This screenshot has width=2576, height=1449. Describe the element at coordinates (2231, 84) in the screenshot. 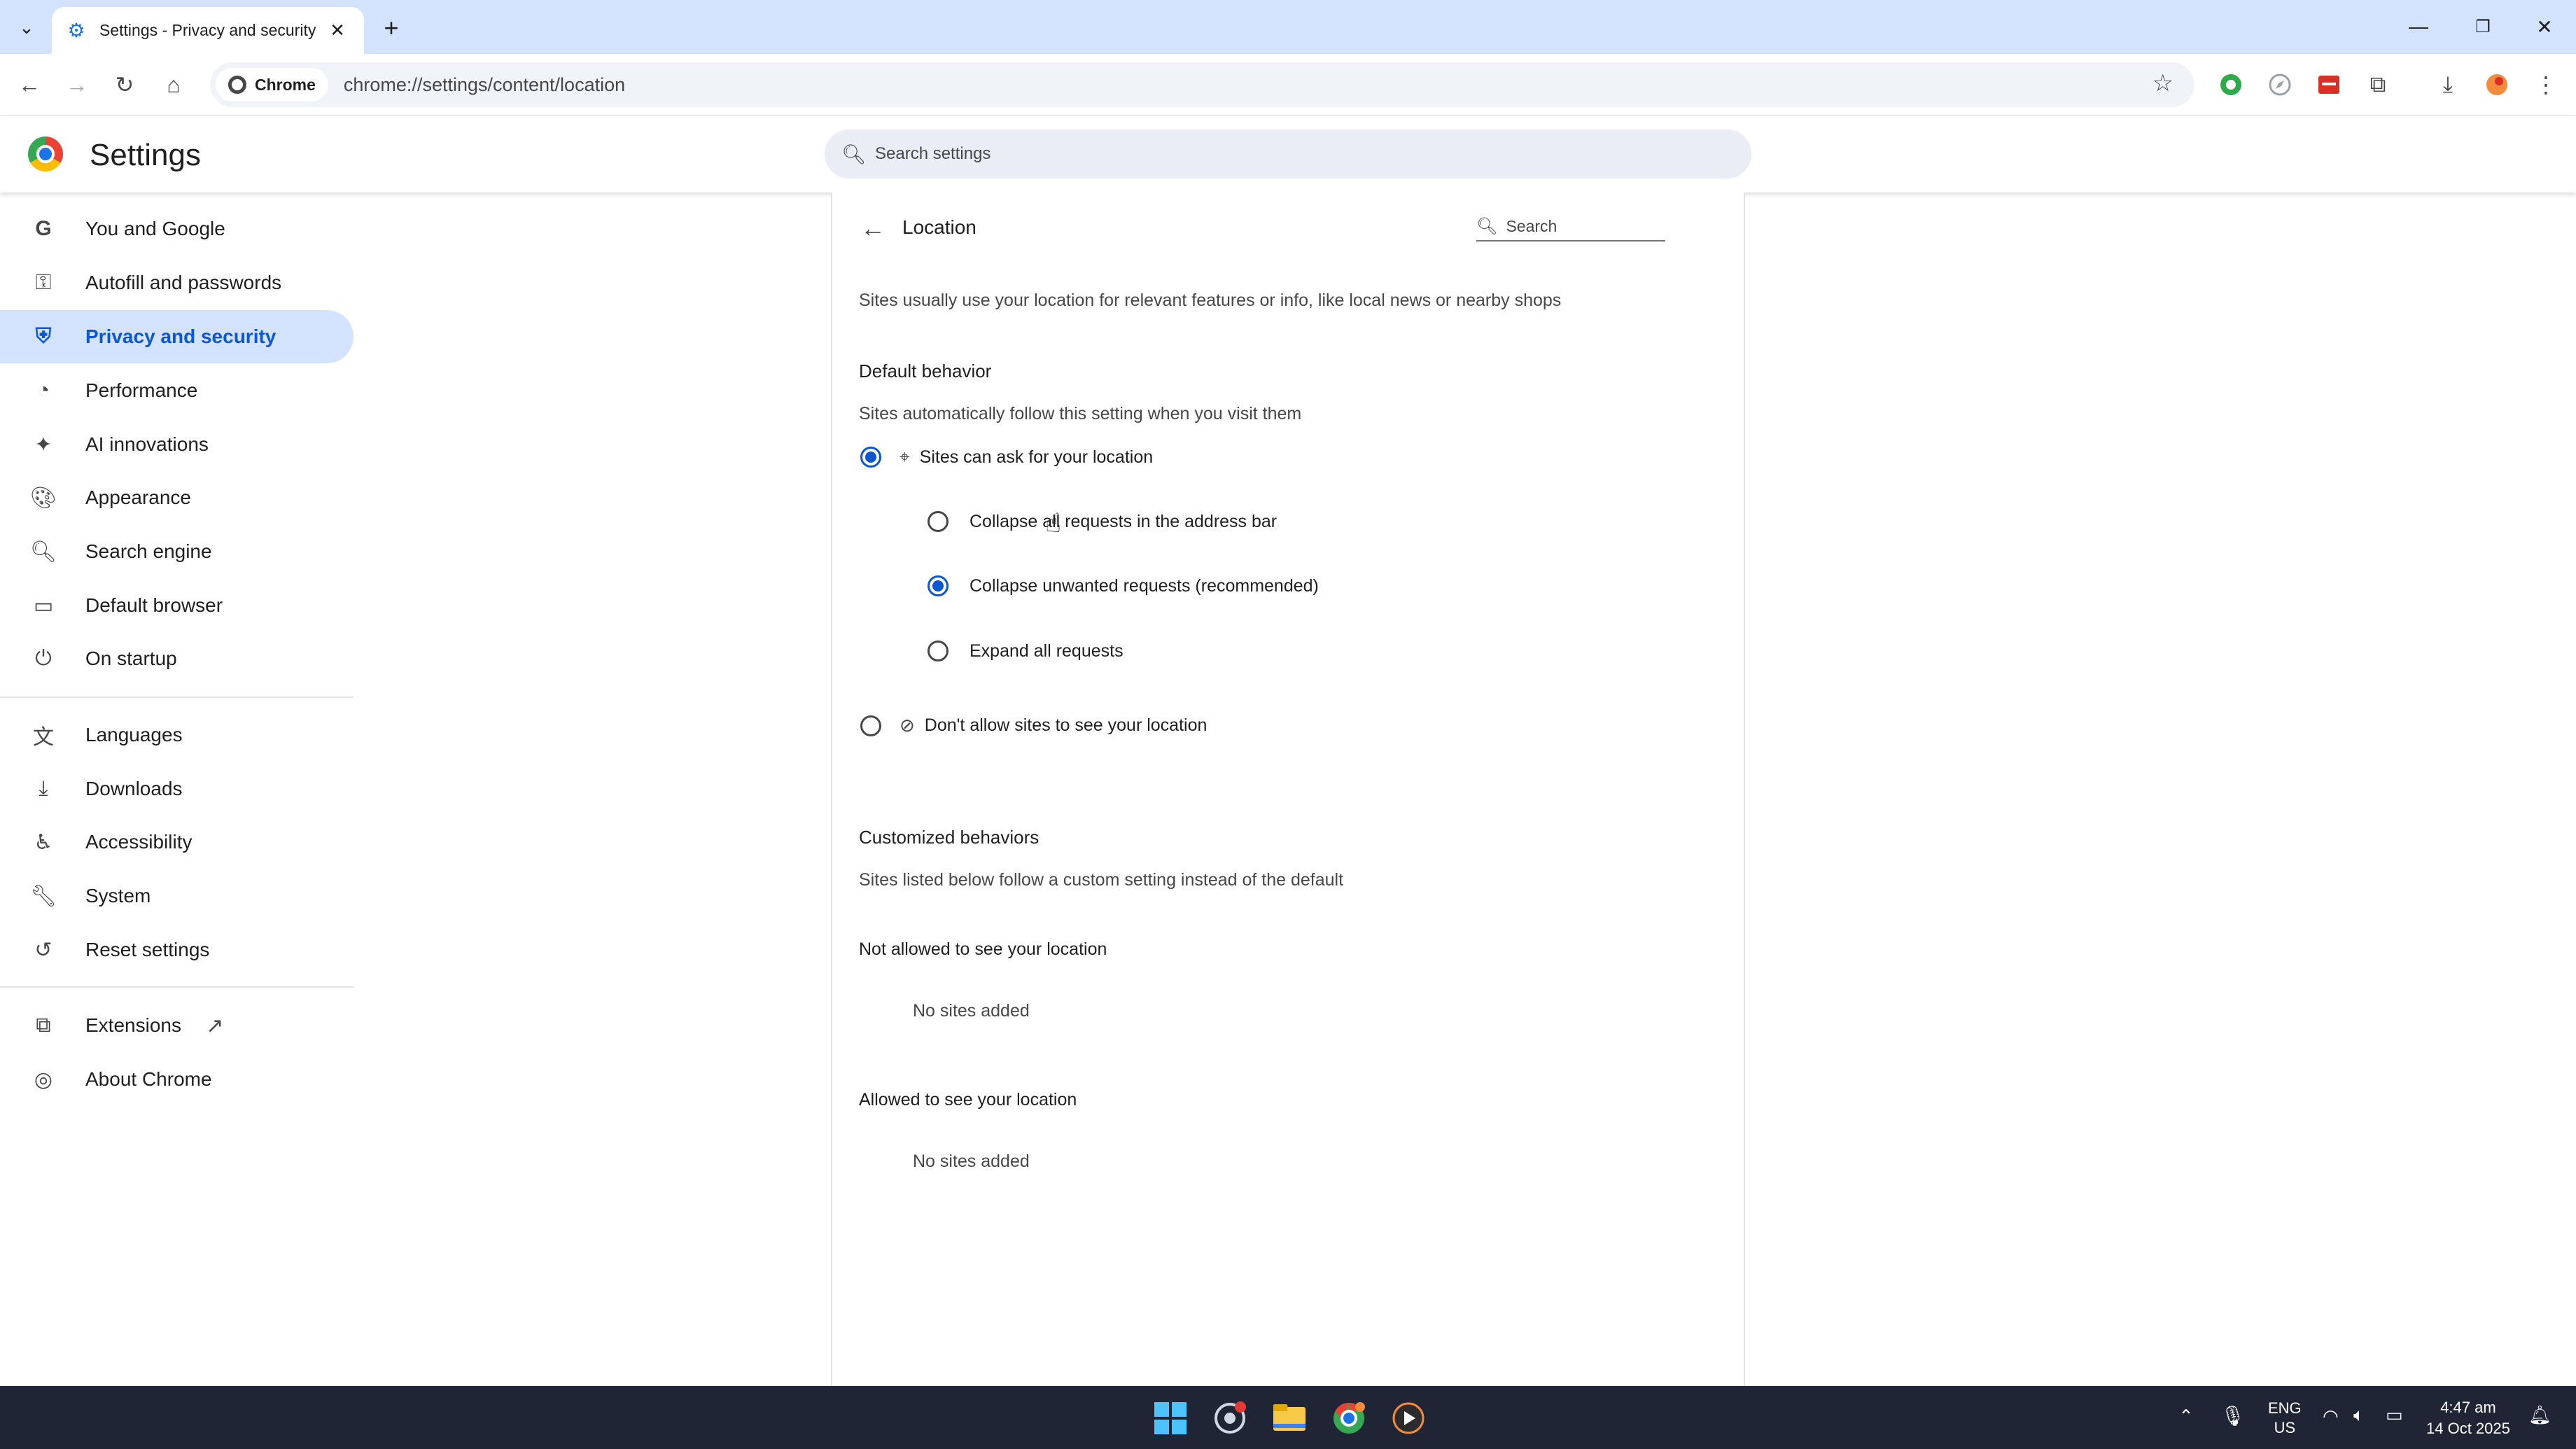

I see `green-extension-icon` at that location.